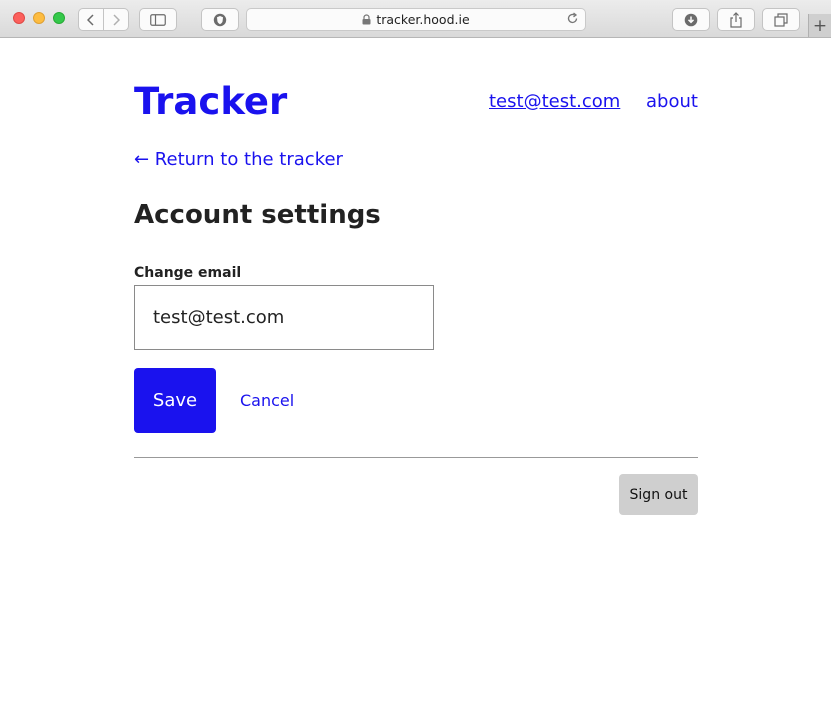  Describe the element at coordinates (572, 18) in the screenshot. I see `reload-icon` at that location.